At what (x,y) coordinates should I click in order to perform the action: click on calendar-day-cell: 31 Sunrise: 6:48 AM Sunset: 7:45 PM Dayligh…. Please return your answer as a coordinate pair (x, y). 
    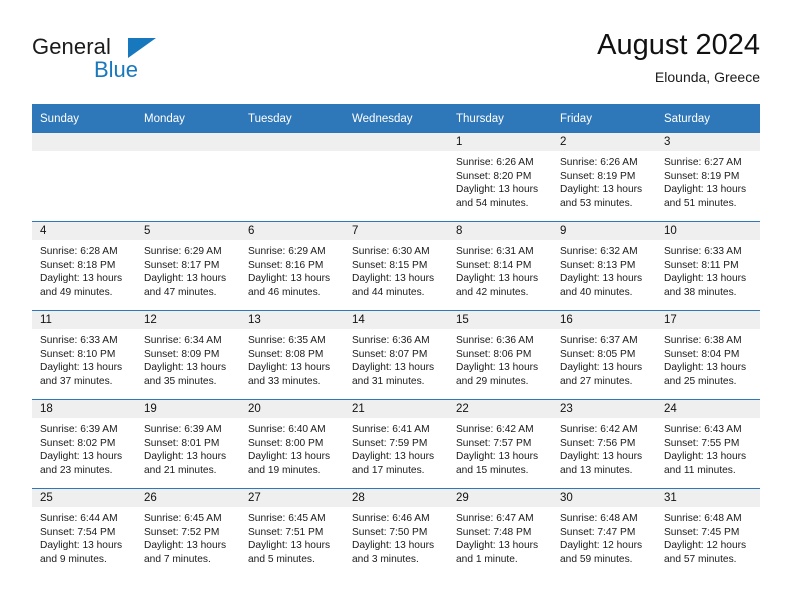
    Looking at the image, I should click on (708, 532).